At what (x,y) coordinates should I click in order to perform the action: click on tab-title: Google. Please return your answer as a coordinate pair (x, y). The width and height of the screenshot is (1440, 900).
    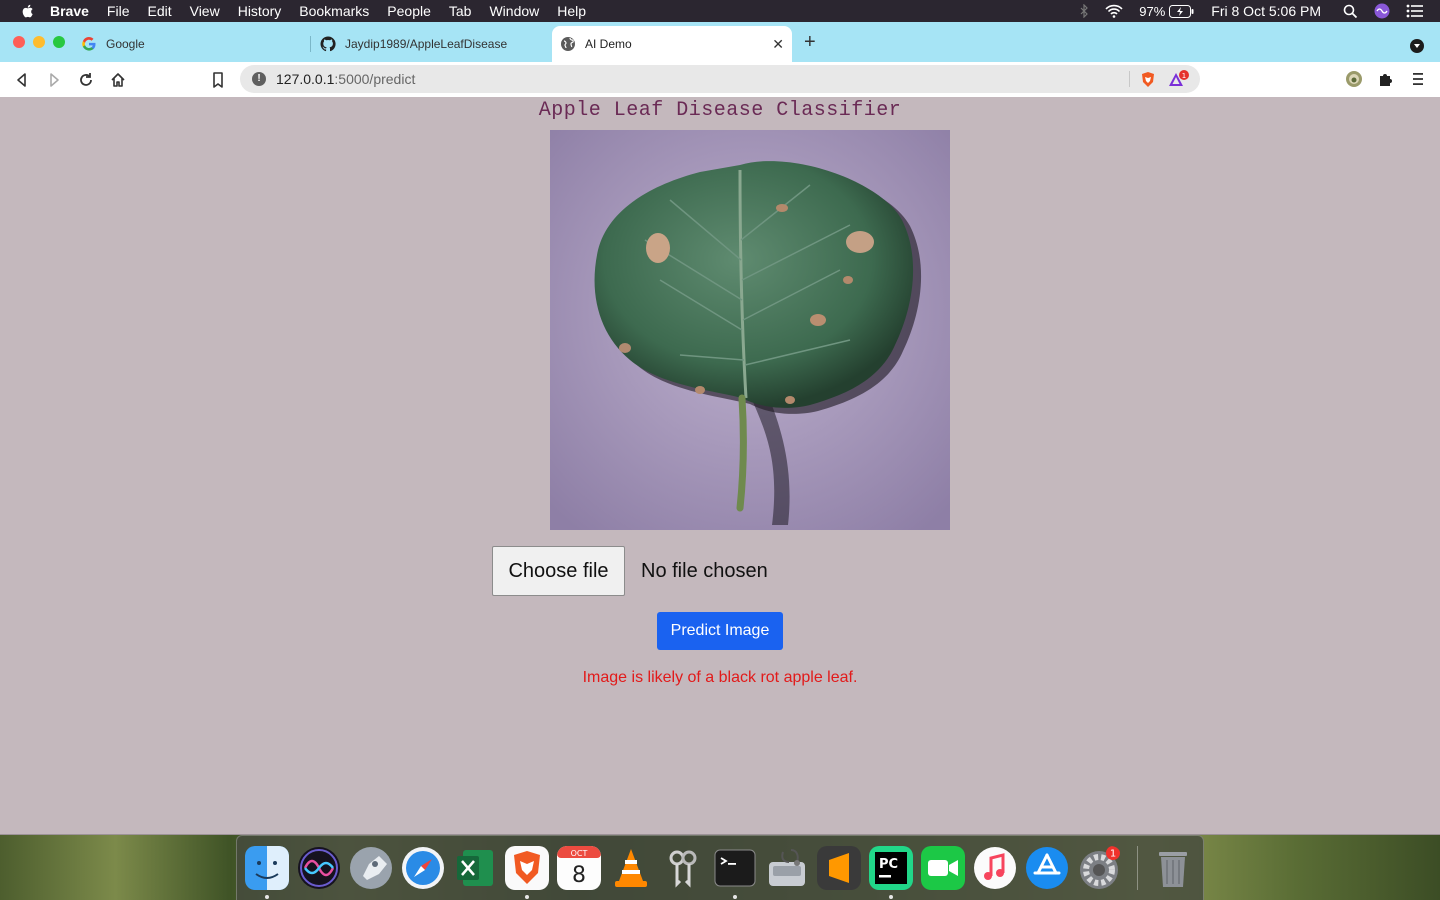
    Looking at the image, I should click on (125, 44).